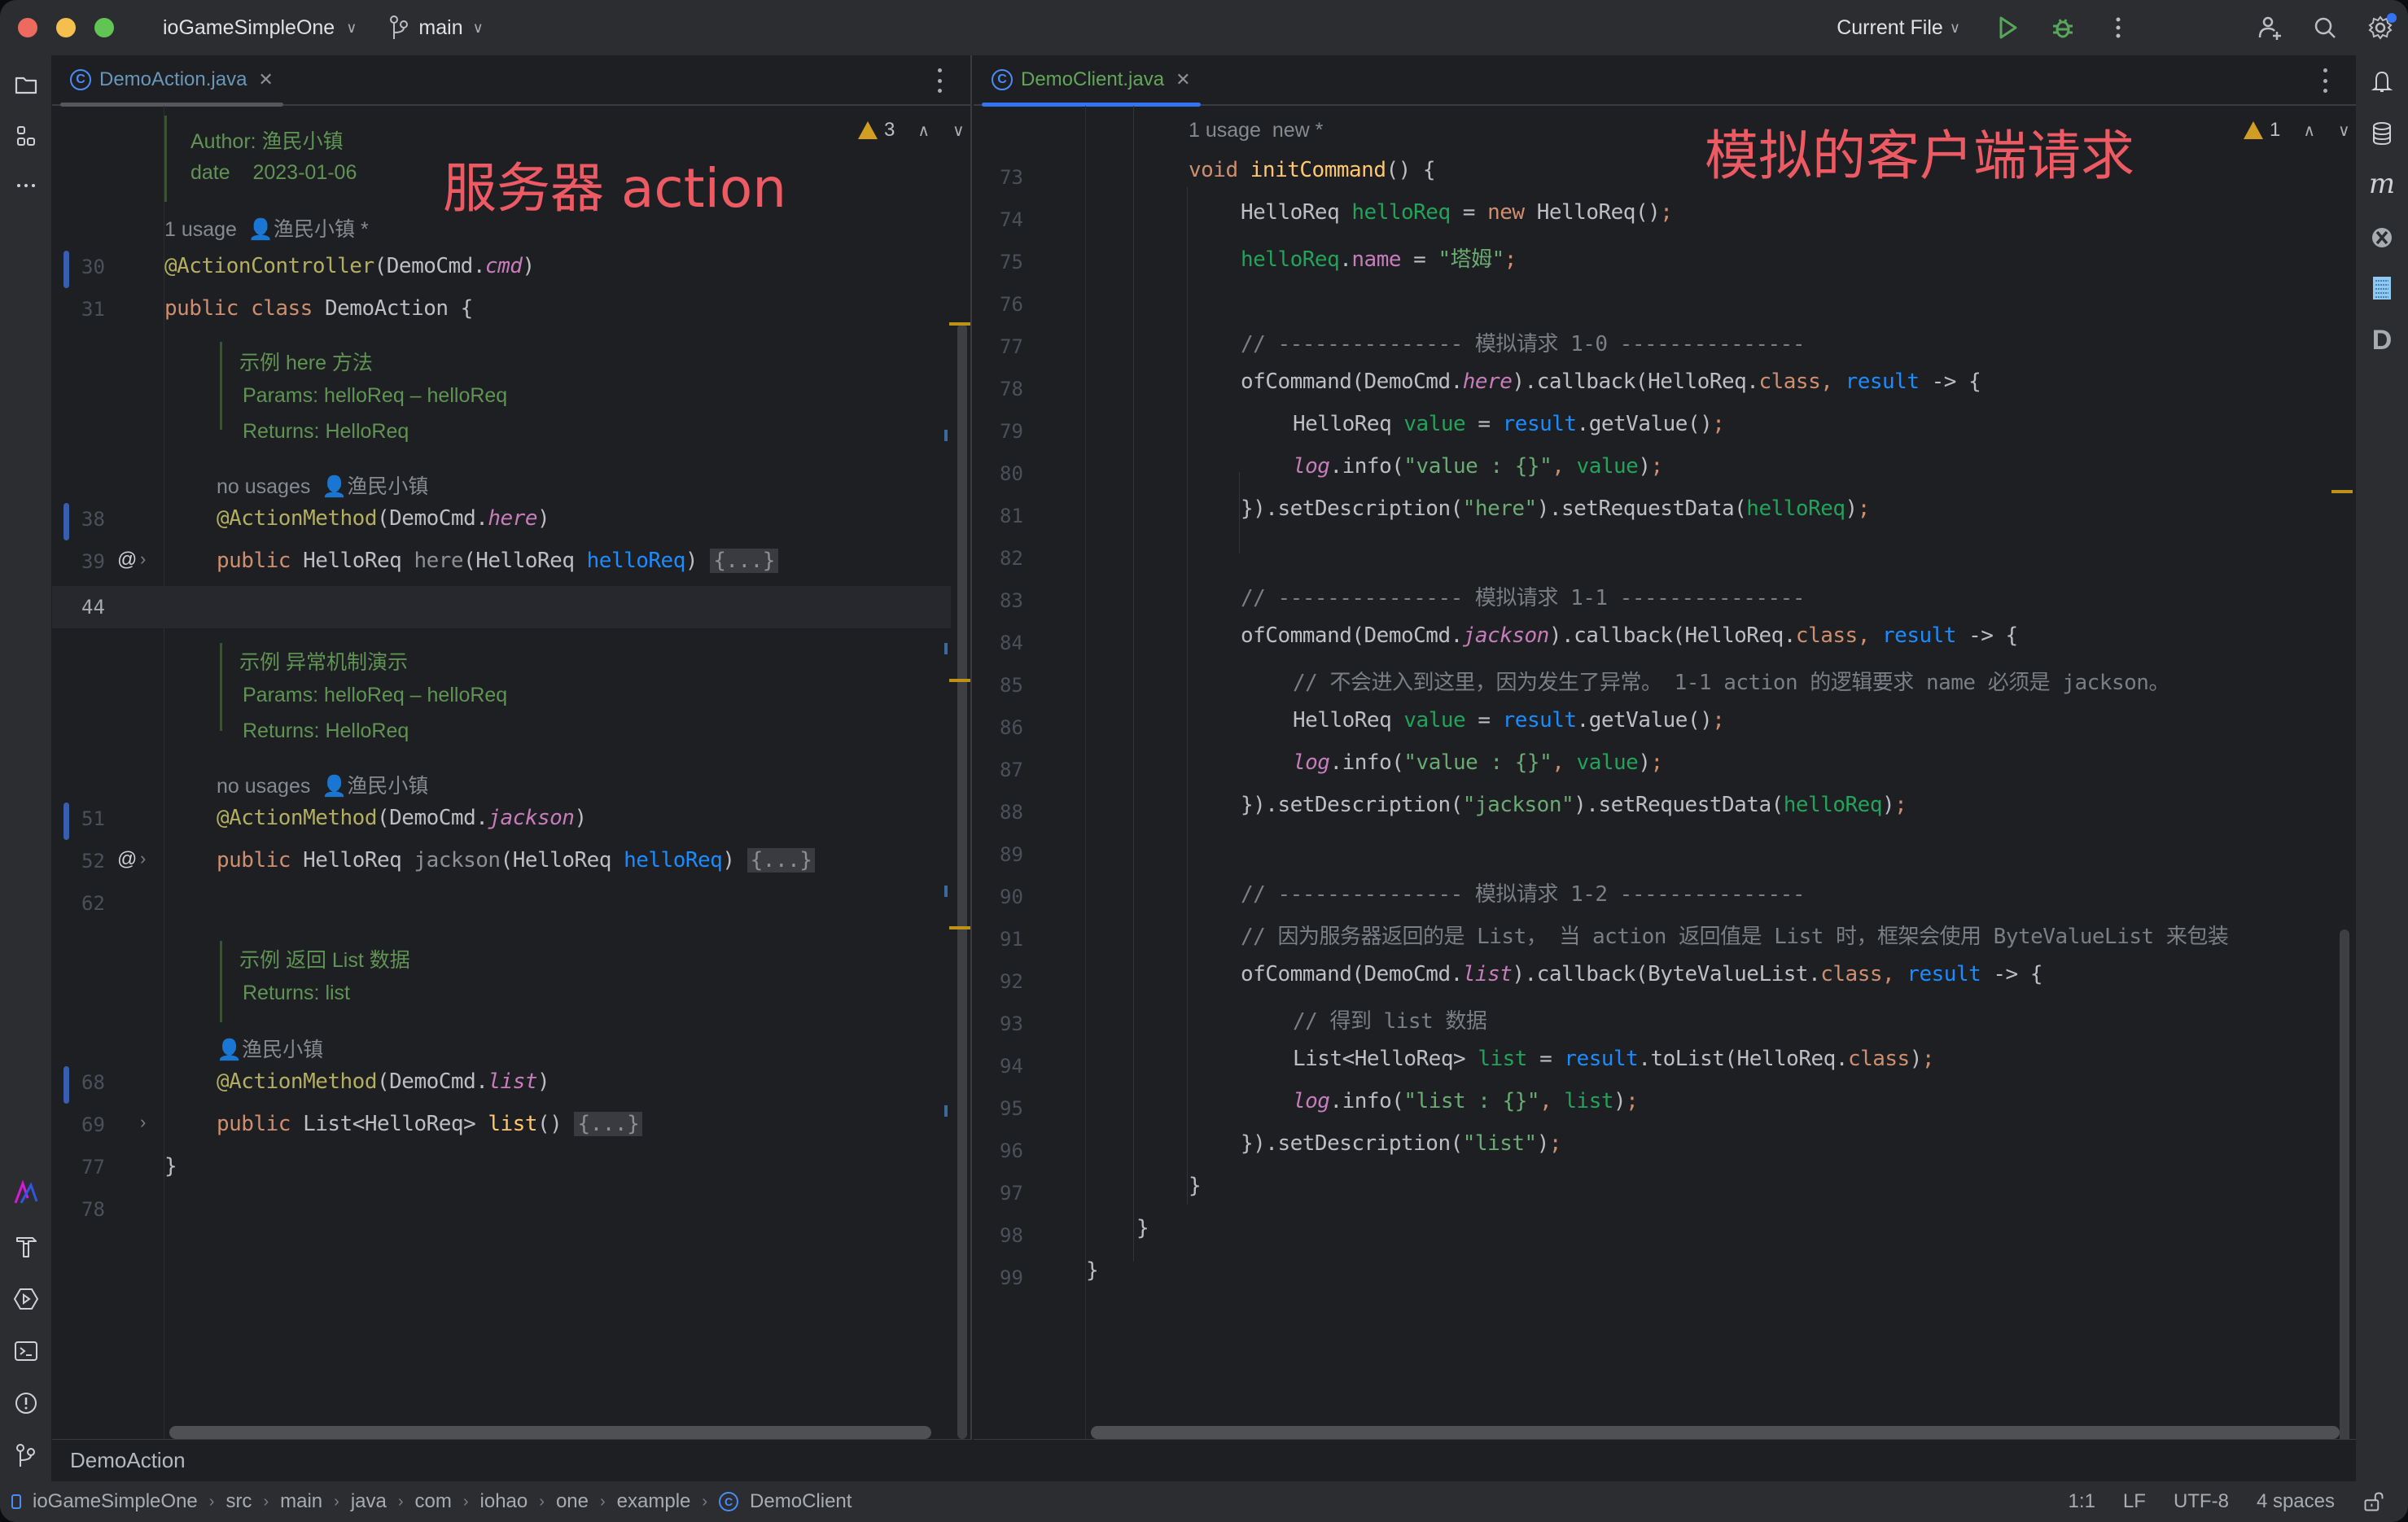 The image size is (2408, 1522). What do you see at coordinates (2202, 1501) in the screenshot?
I see `file-encoding: UTF-8` at bounding box center [2202, 1501].